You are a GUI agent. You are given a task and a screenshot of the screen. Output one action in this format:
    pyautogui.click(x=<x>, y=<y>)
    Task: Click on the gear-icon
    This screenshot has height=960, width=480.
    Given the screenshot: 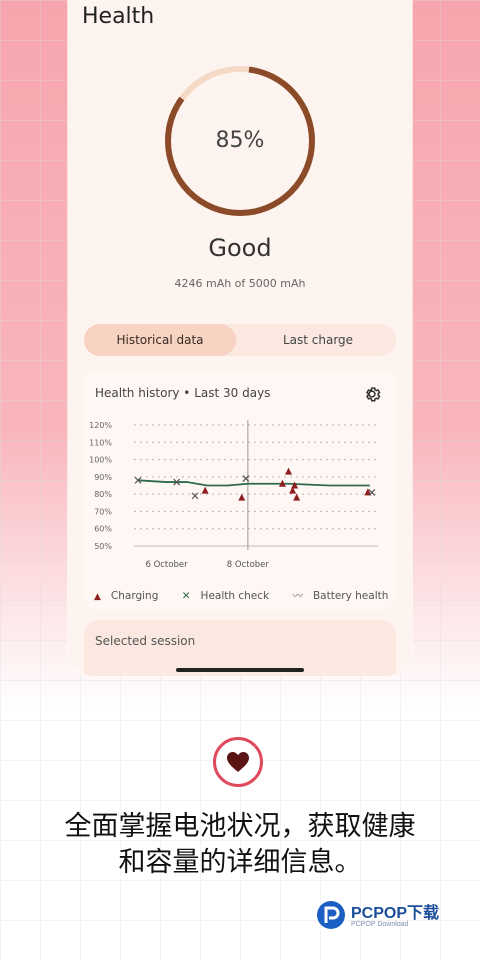 What is the action you would take?
    pyautogui.click(x=372, y=394)
    